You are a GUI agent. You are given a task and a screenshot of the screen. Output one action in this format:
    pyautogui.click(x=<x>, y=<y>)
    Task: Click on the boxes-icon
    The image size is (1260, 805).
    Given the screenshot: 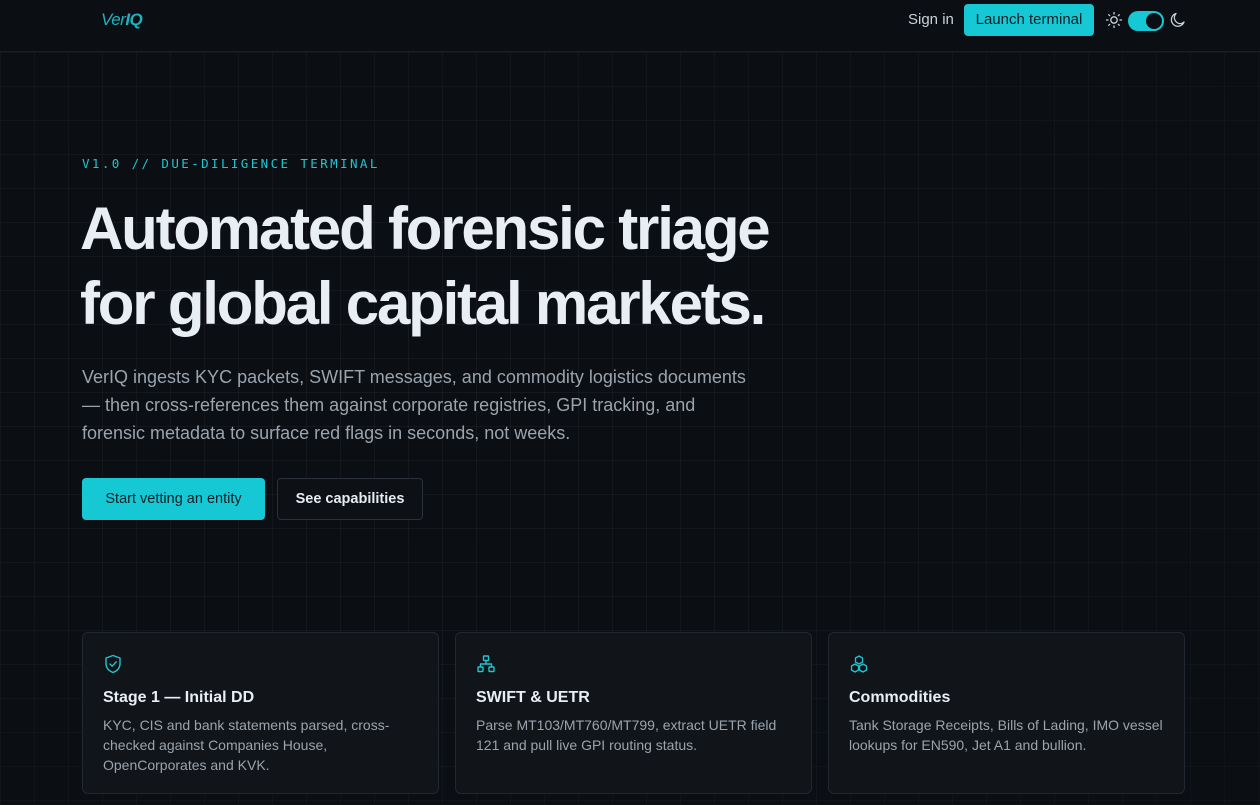 What is the action you would take?
    pyautogui.click(x=859, y=664)
    